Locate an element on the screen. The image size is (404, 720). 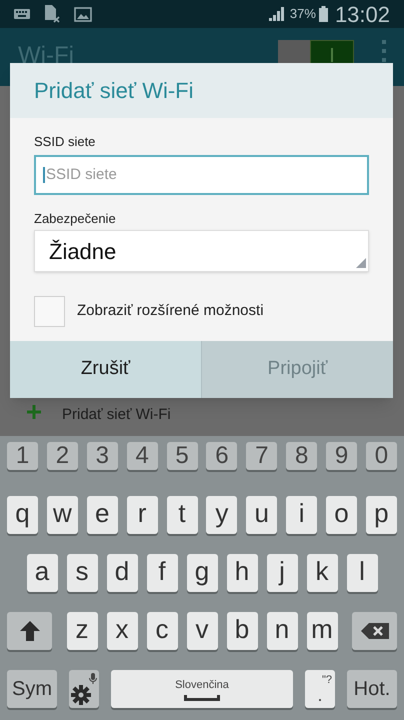
number-key: 5 is located at coordinates (182, 456).